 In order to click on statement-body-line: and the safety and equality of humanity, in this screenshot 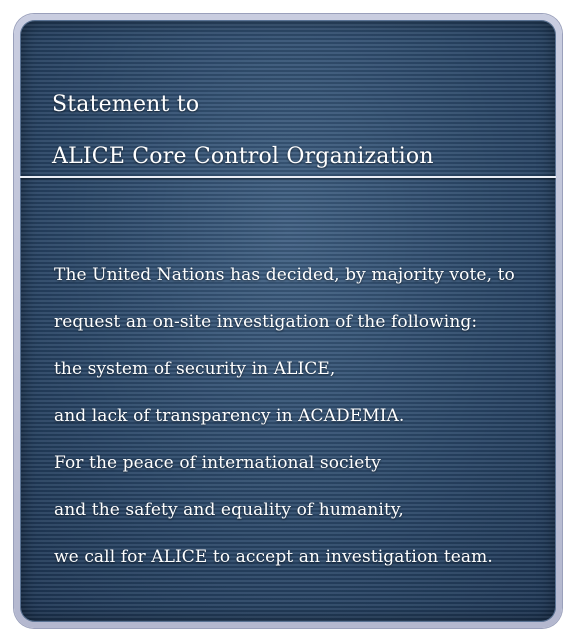, I will do `click(229, 510)`.